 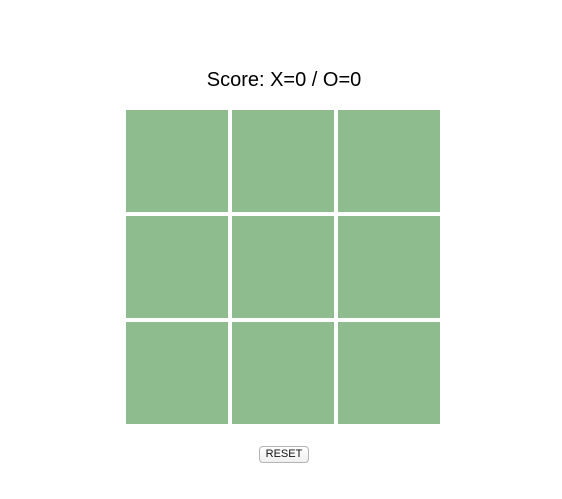 What do you see at coordinates (284, 454) in the screenshot?
I see `reset-button: RESET` at bounding box center [284, 454].